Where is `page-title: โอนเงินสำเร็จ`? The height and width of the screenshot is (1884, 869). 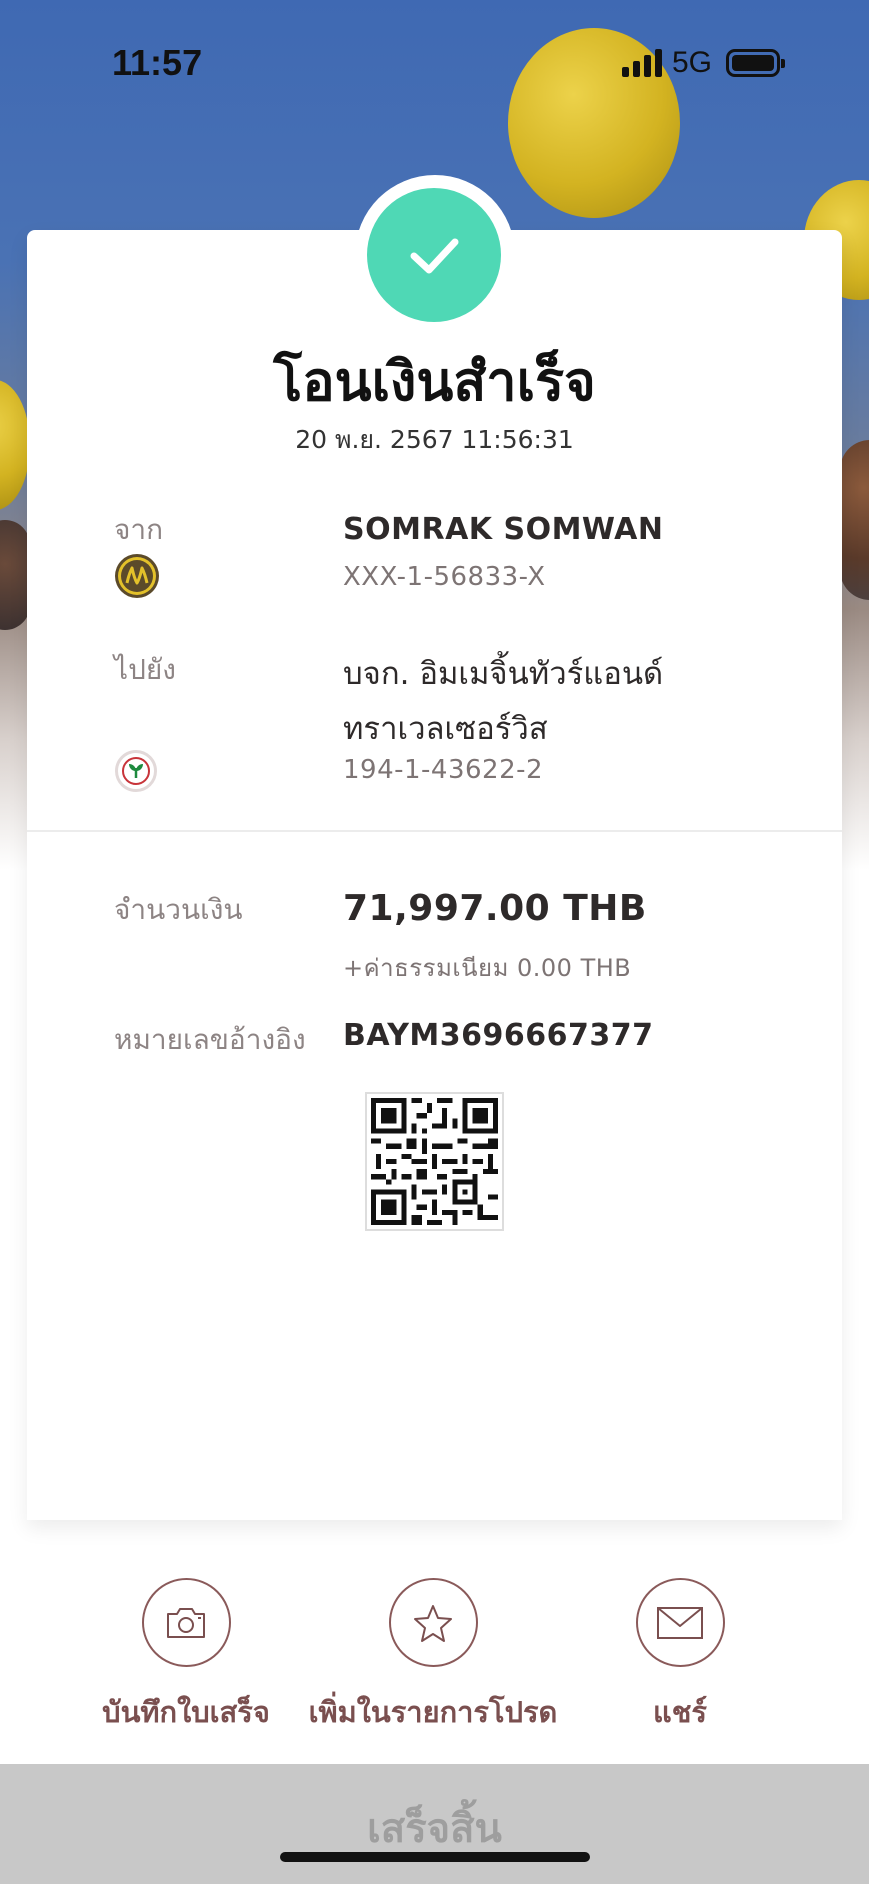 page-title: โอนเงินสำเร็จ is located at coordinates (434, 381).